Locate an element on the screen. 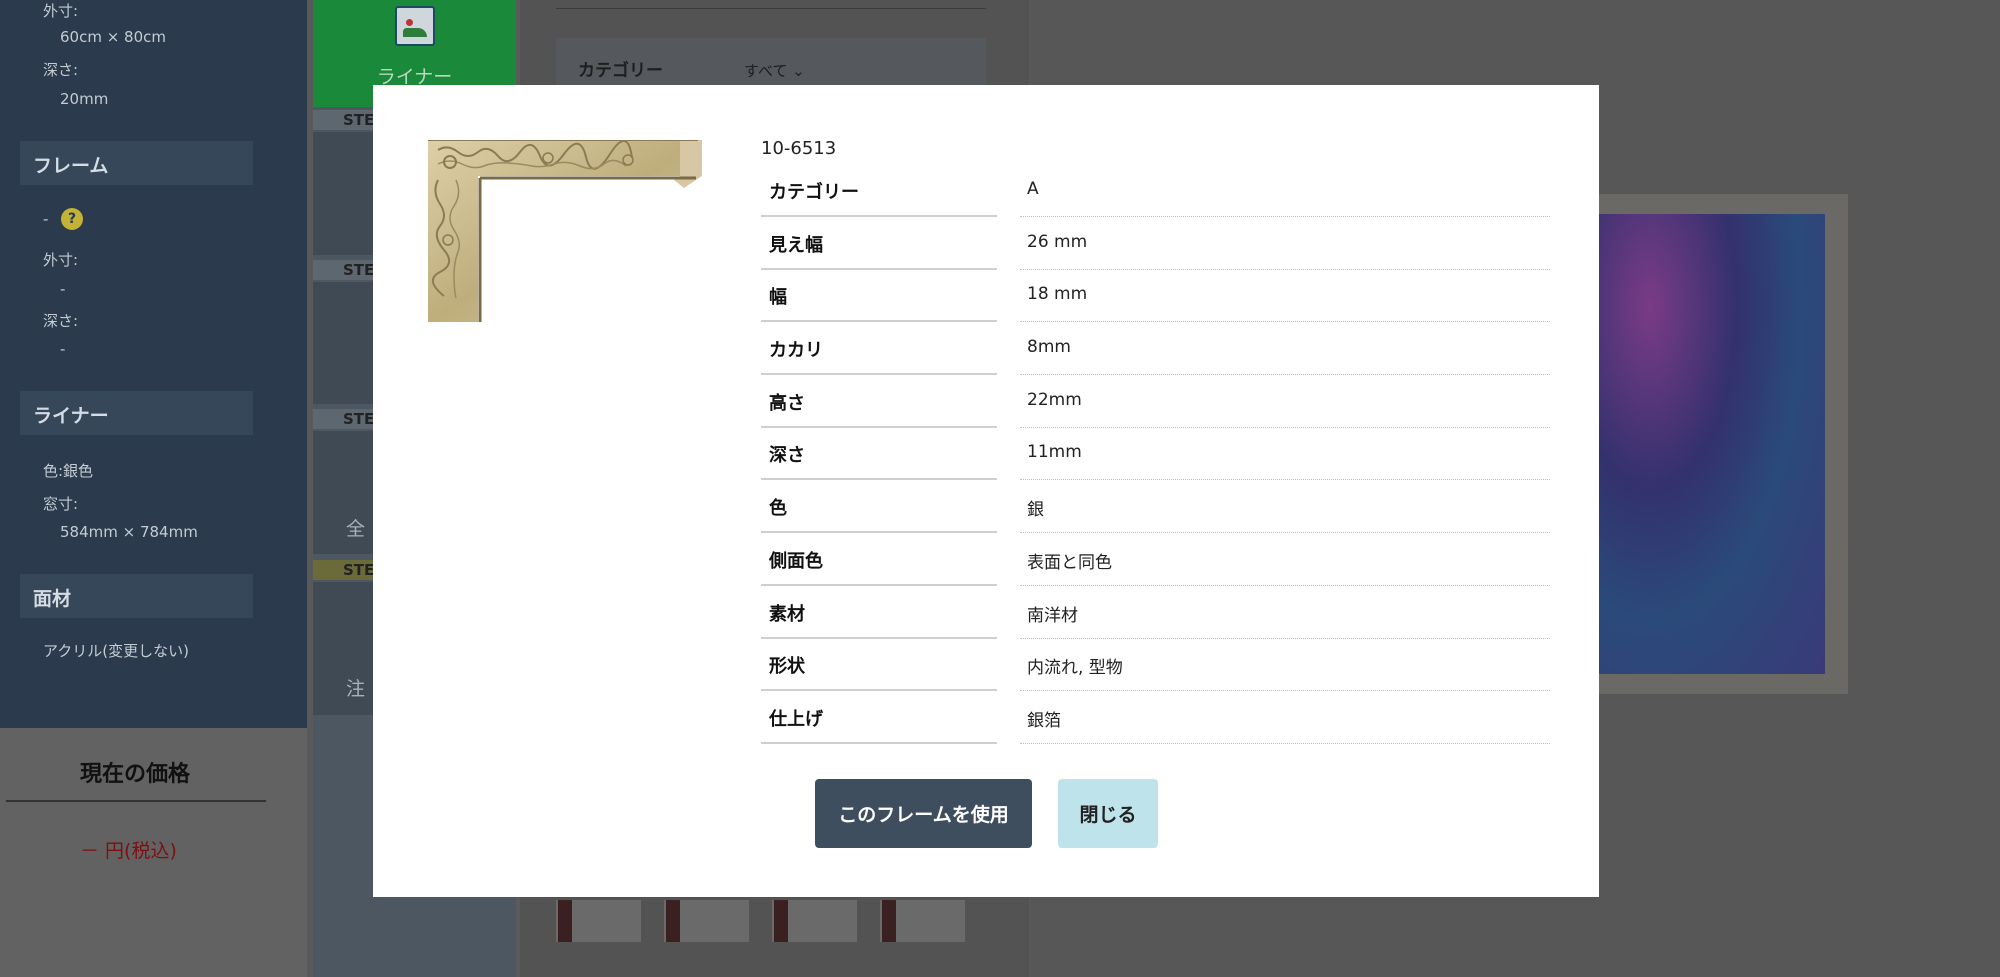 Image resolution: width=2000 pixels, height=977 pixels. spec-key: カテゴリー is located at coordinates (879, 191).